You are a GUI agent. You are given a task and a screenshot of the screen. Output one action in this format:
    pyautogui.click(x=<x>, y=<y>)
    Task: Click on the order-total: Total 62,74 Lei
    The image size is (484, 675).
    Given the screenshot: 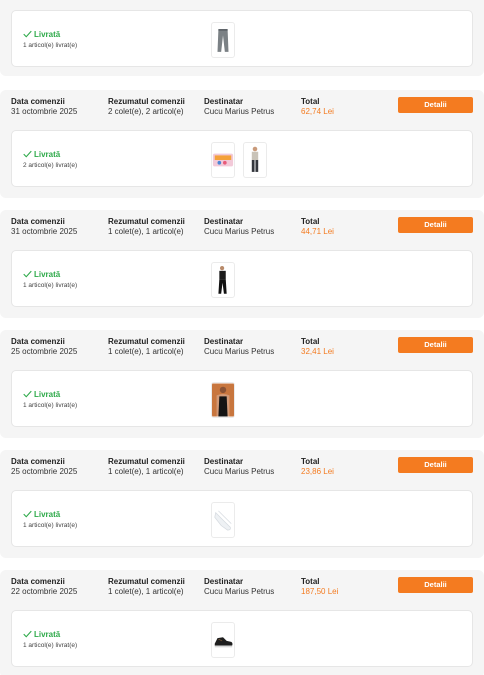 What is the action you would take?
    pyautogui.click(x=317, y=107)
    